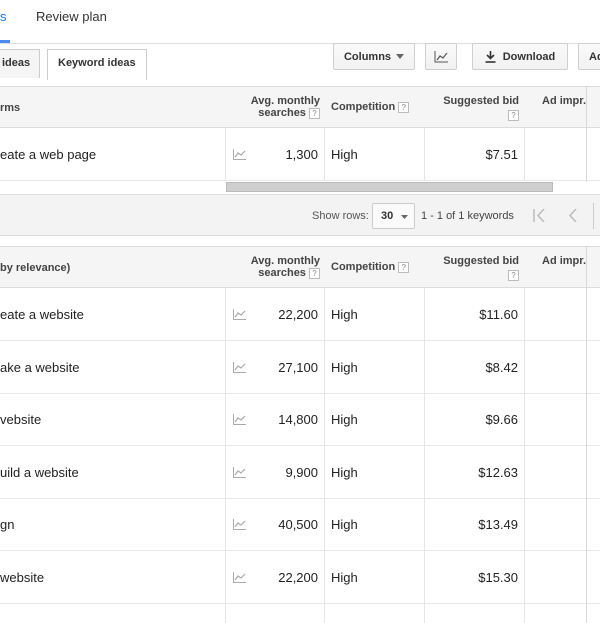 This screenshot has height=623, width=600. What do you see at coordinates (48, 154) in the screenshot?
I see `keyword-text: eate a web page` at bounding box center [48, 154].